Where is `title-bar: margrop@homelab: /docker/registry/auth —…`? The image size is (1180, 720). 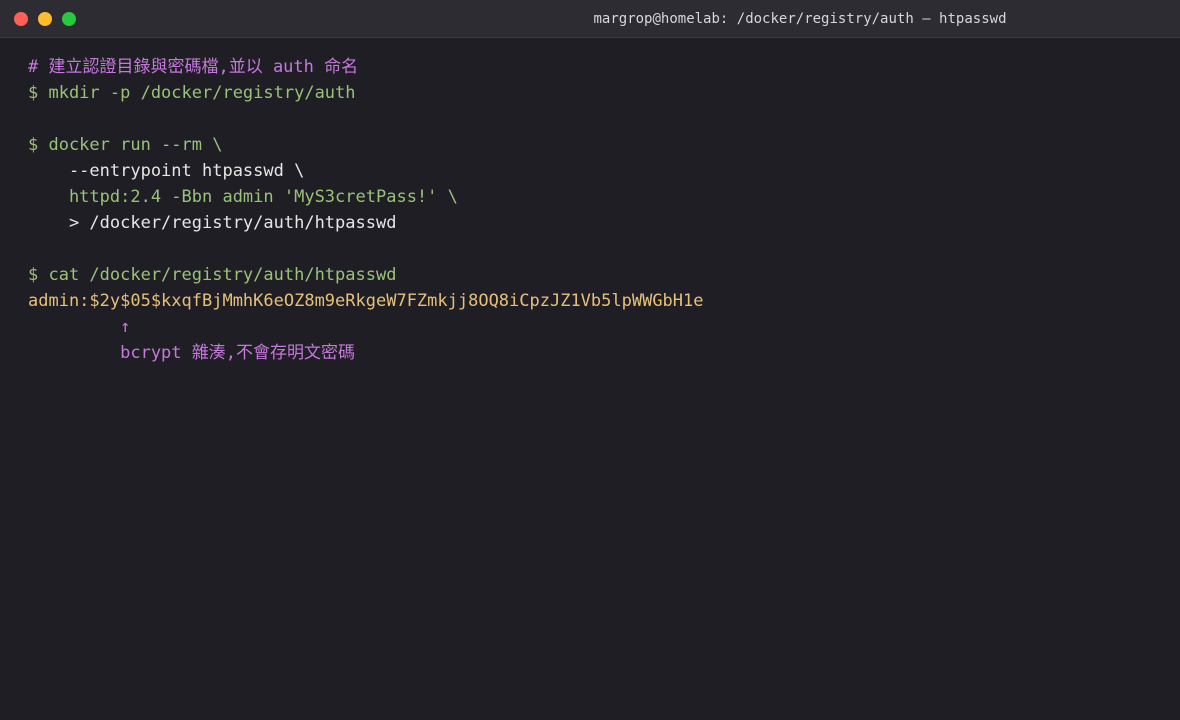 title-bar: margrop@homelab: /docker/registry/auth —… is located at coordinates (590, 19).